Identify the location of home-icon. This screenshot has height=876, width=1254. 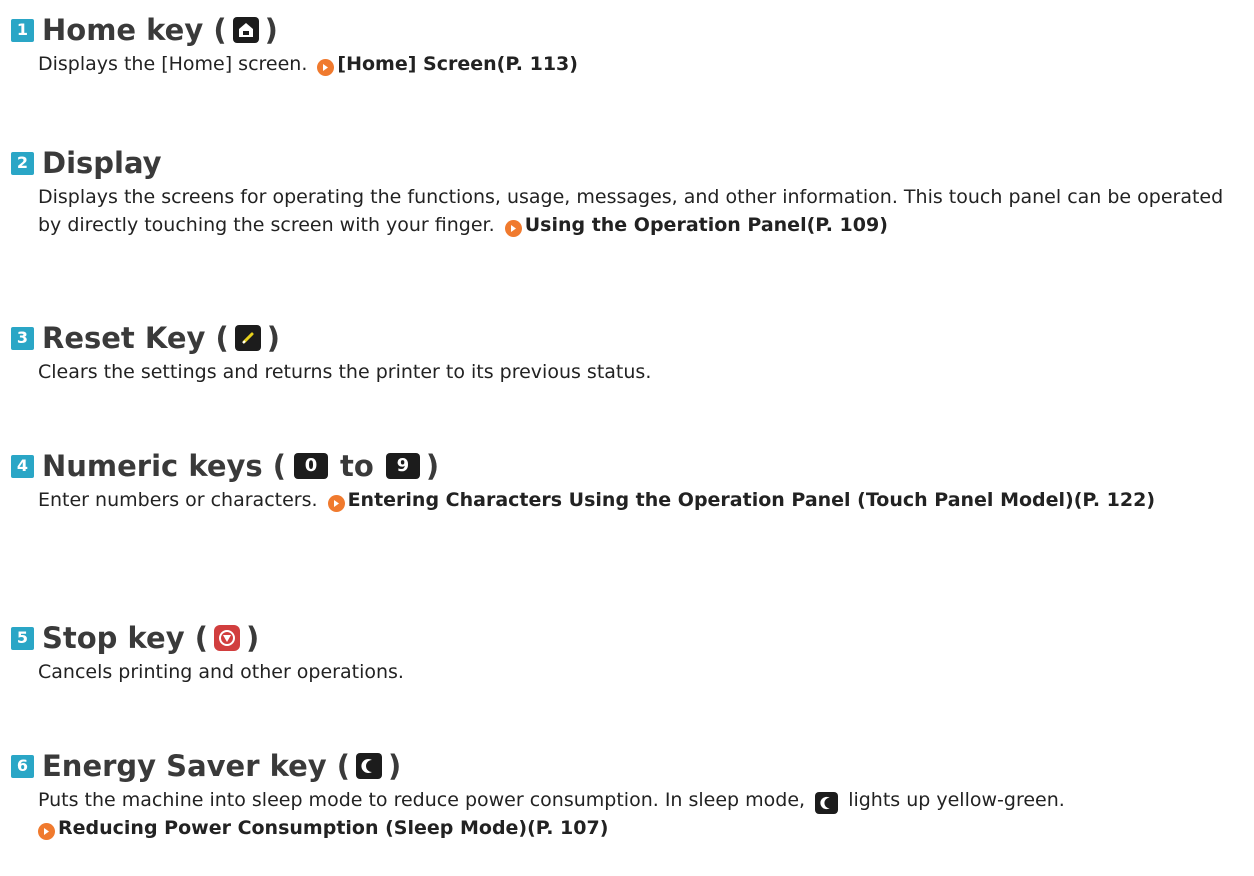
(245, 30).